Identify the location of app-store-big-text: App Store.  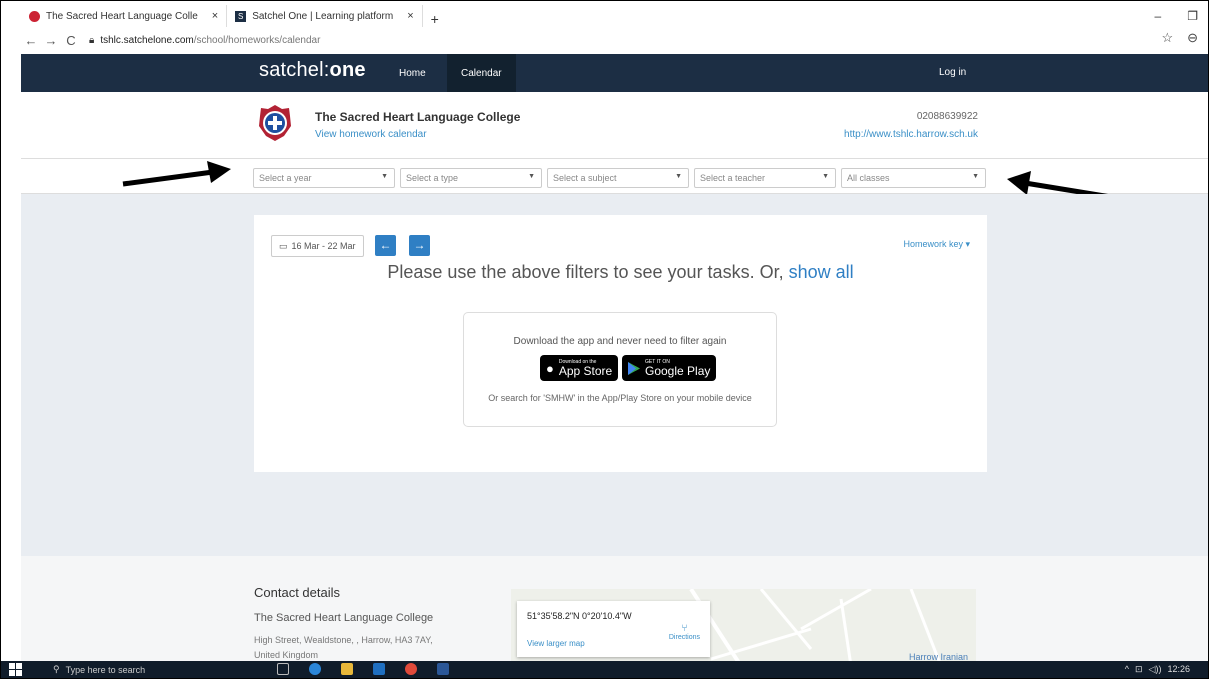
(585, 370).